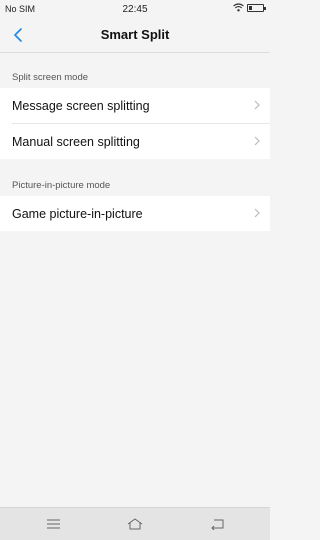  What do you see at coordinates (81, 105) in the screenshot?
I see `list-item-label: Message screen splitting` at bounding box center [81, 105].